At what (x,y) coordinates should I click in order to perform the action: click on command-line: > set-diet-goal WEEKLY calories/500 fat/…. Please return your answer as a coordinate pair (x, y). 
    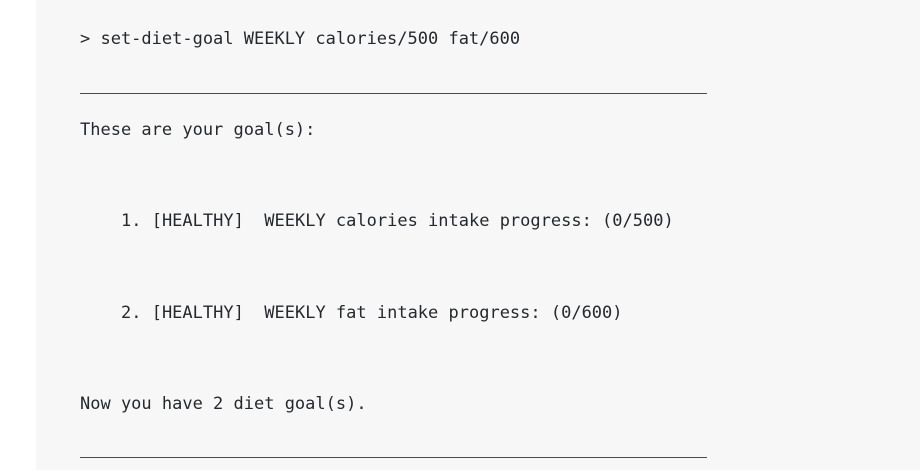
    Looking at the image, I should click on (300, 39).